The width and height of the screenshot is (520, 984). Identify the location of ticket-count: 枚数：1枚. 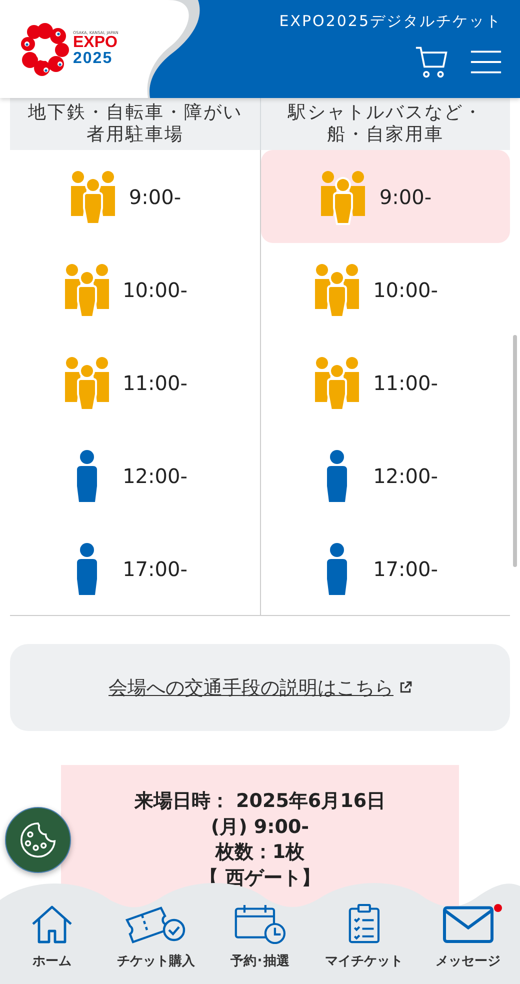
(260, 853).